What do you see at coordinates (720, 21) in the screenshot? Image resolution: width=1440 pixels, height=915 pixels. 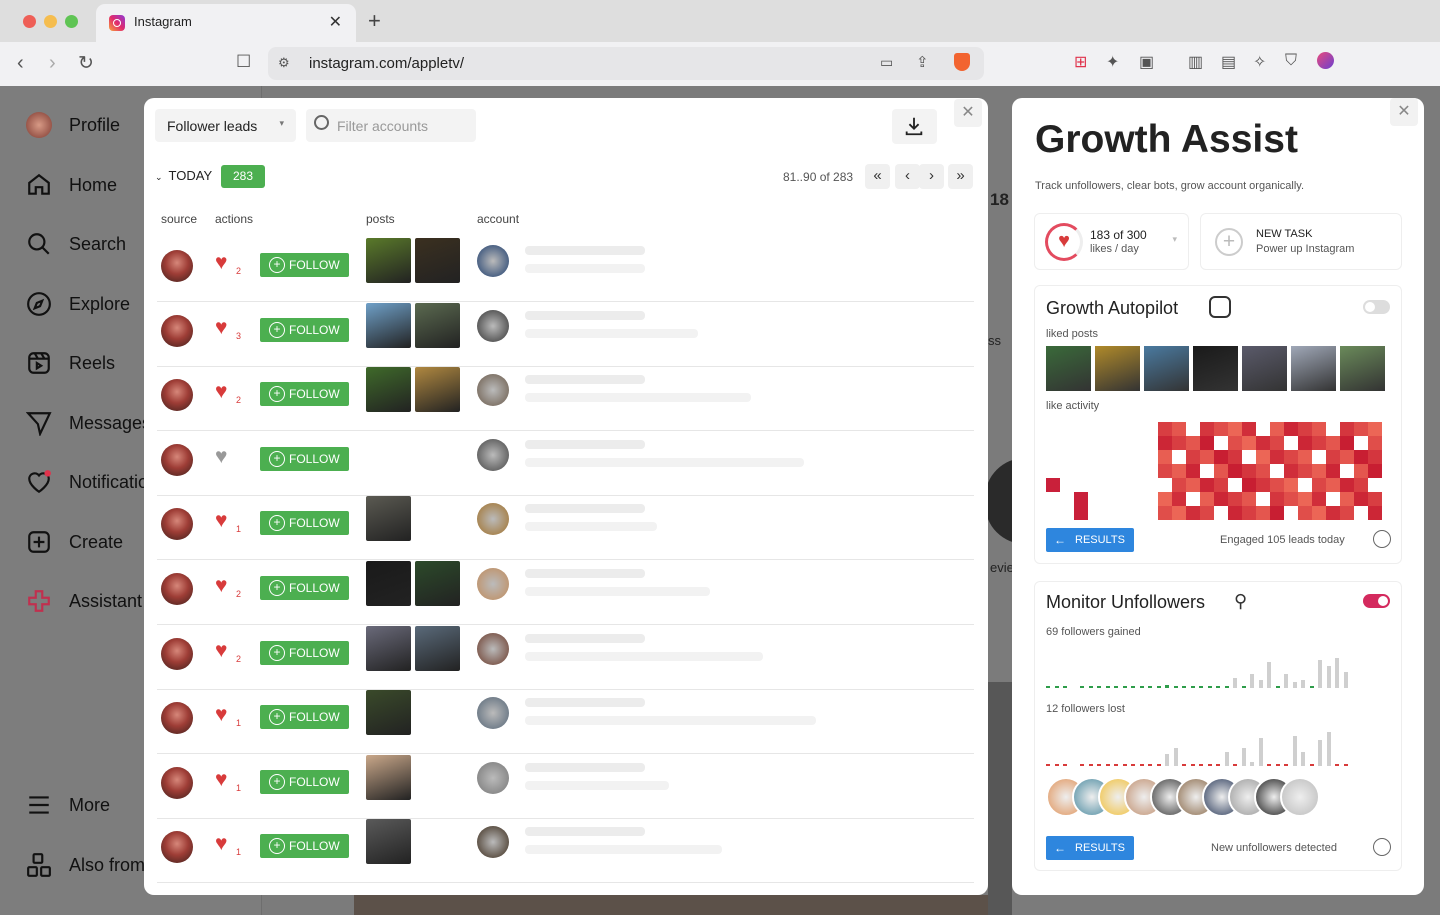 I see `tab-bar: Instagram ✕ +` at bounding box center [720, 21].